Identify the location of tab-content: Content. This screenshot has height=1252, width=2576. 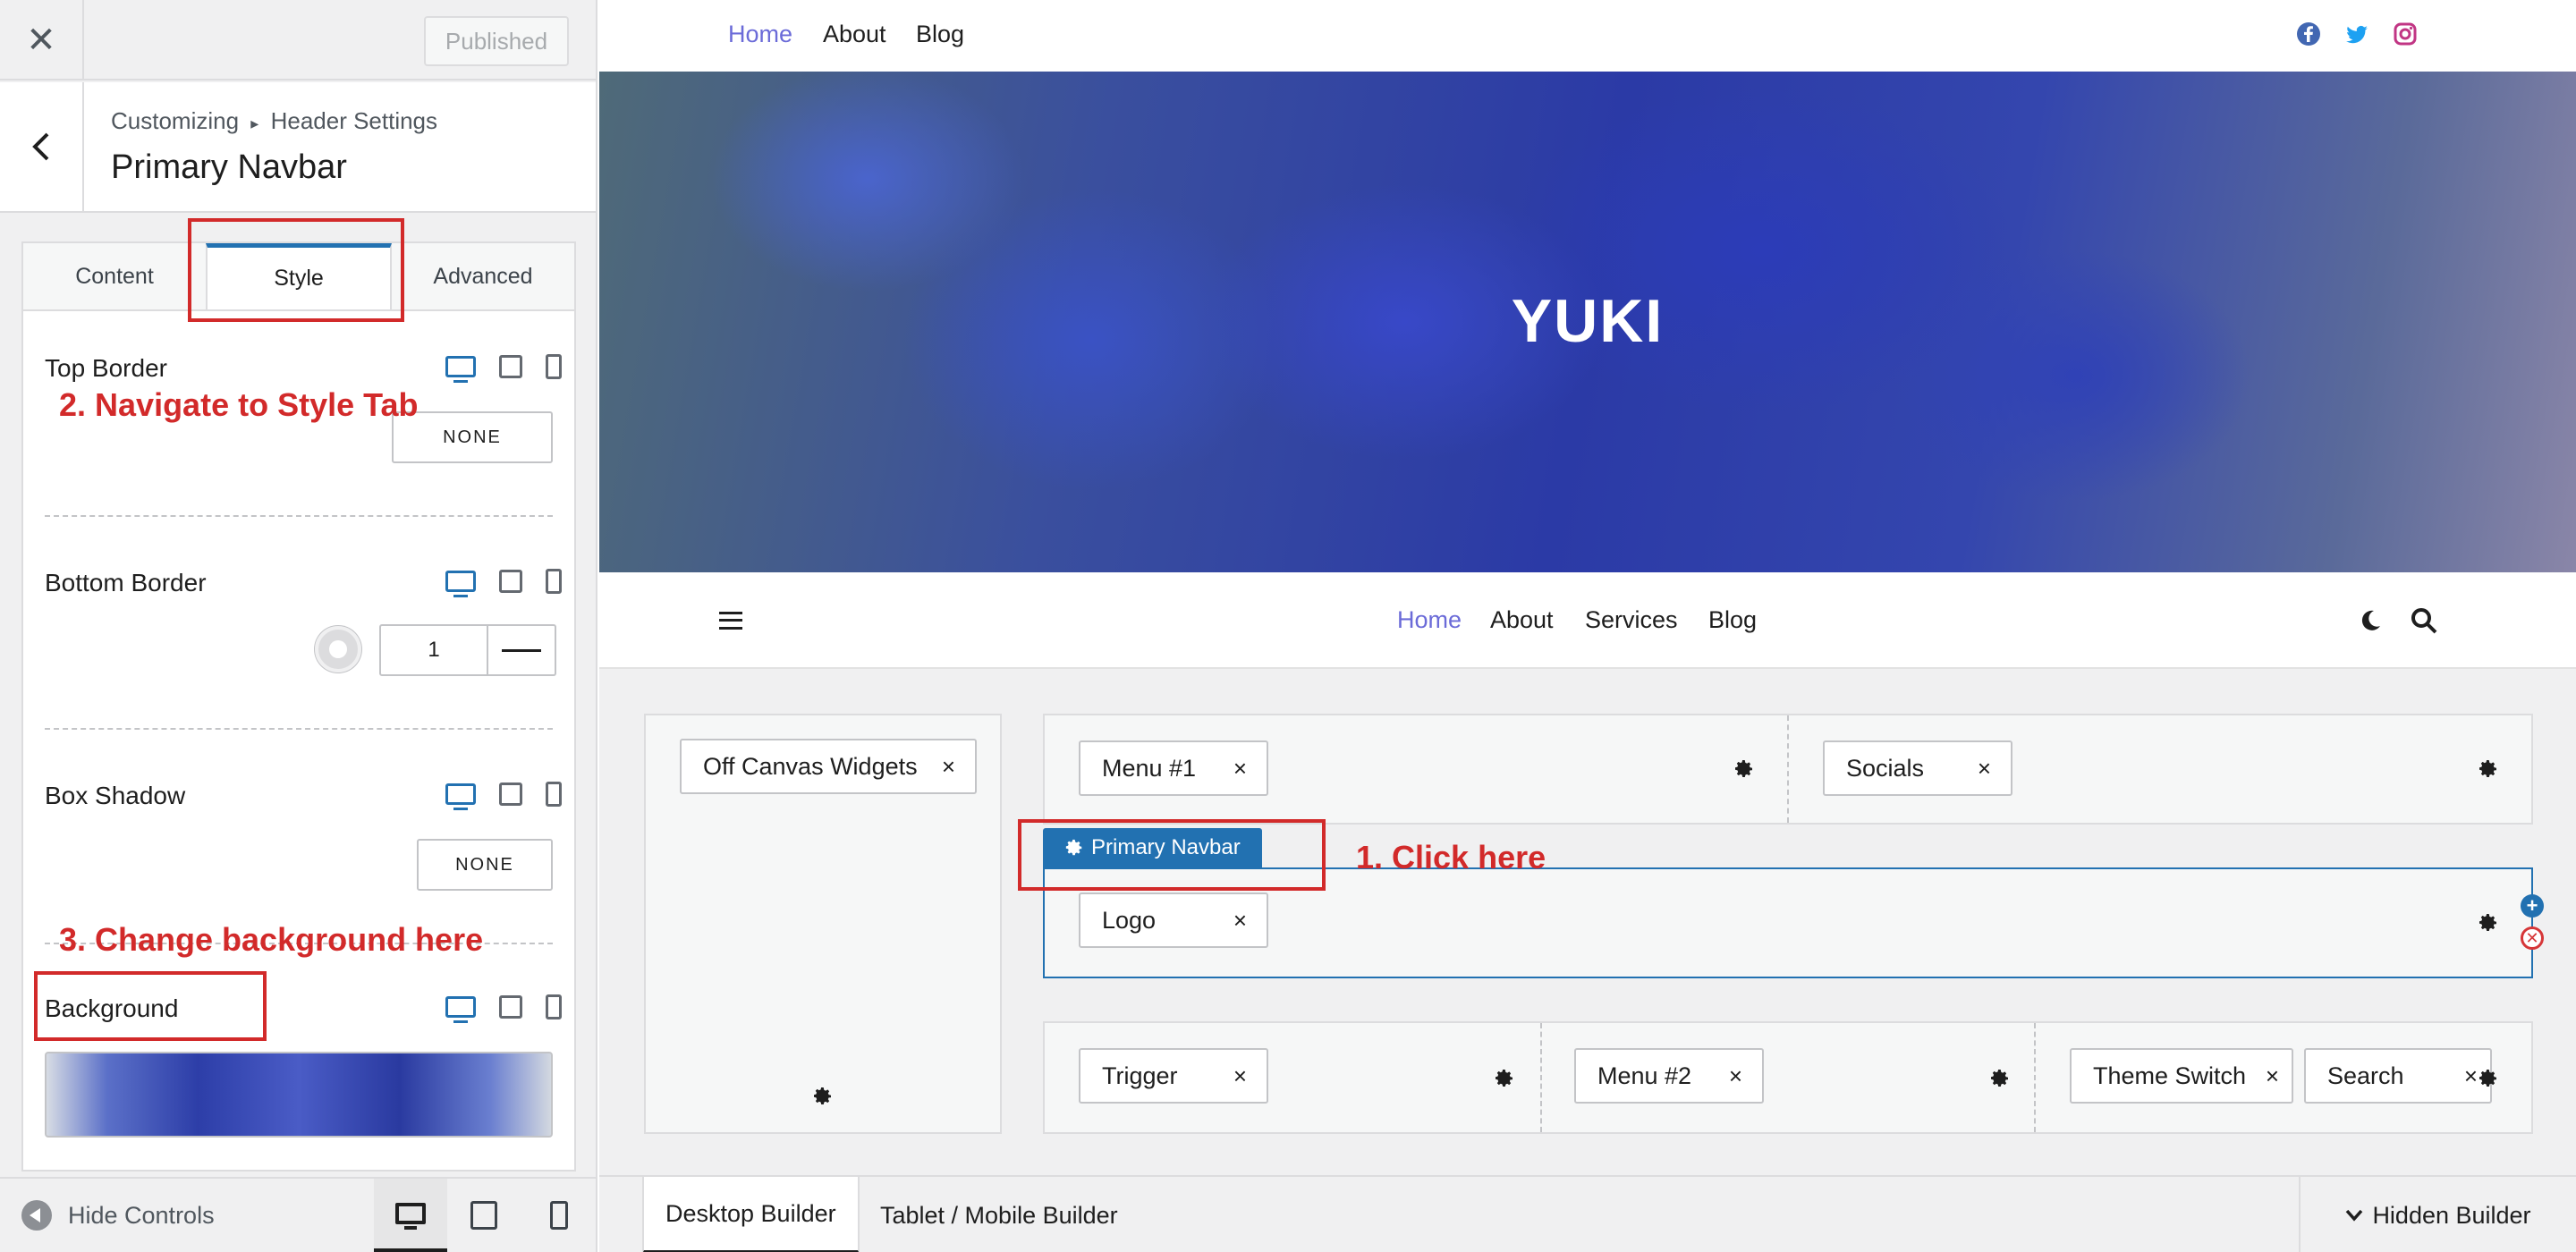
(114, 276).